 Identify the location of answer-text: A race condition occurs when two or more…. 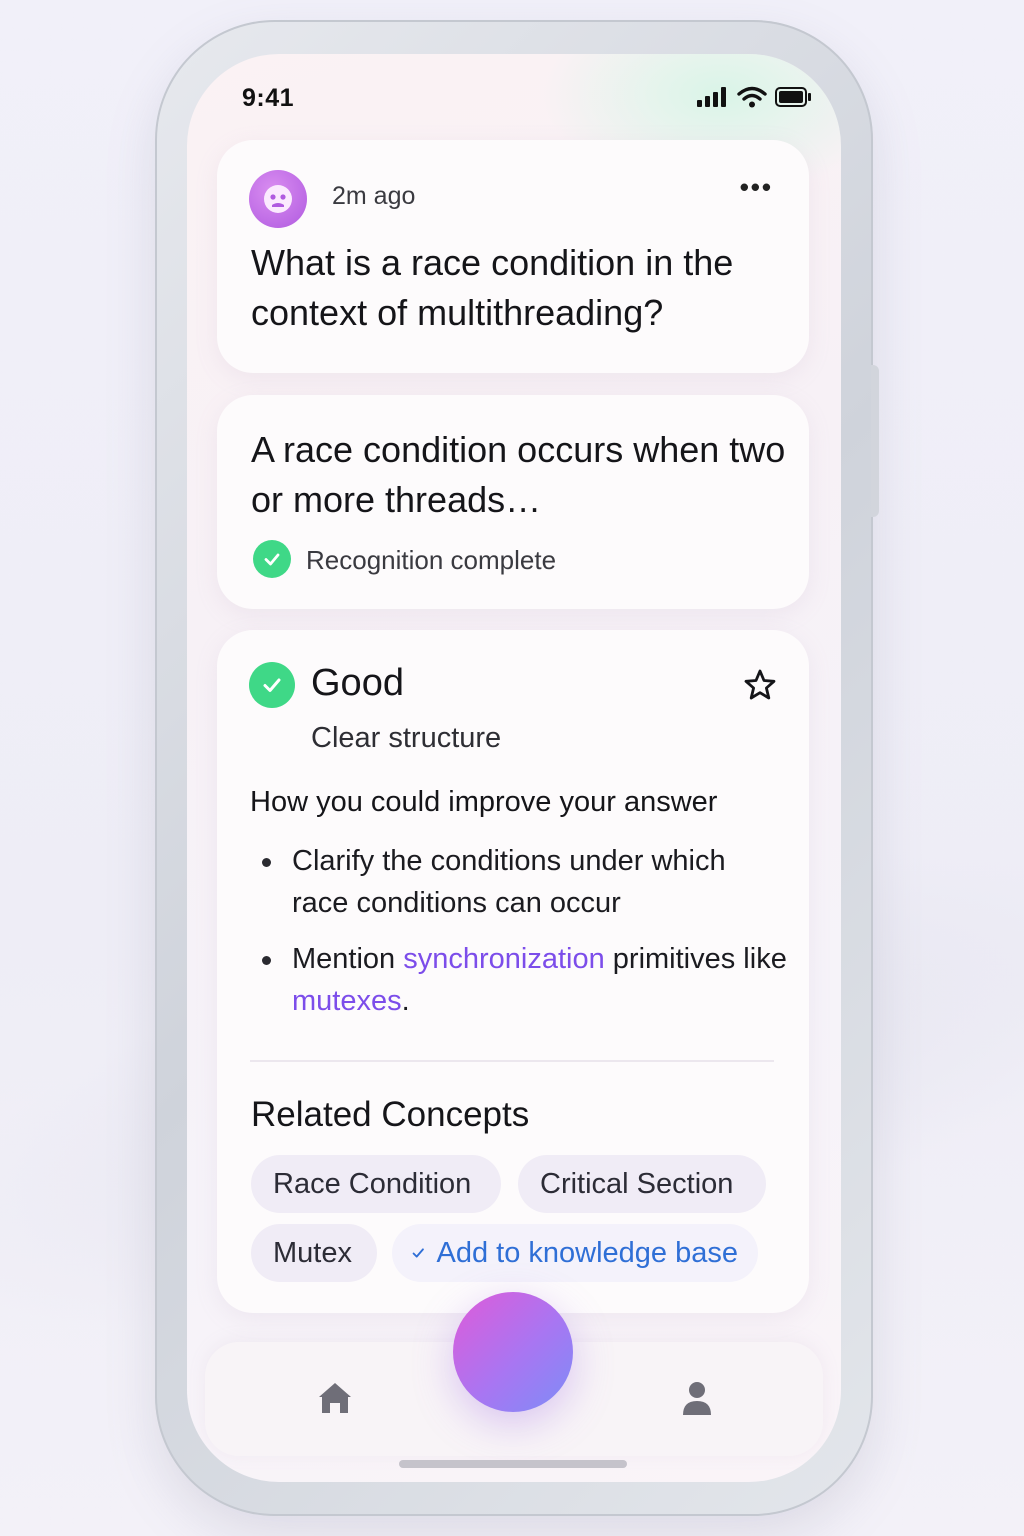
(518, 474).